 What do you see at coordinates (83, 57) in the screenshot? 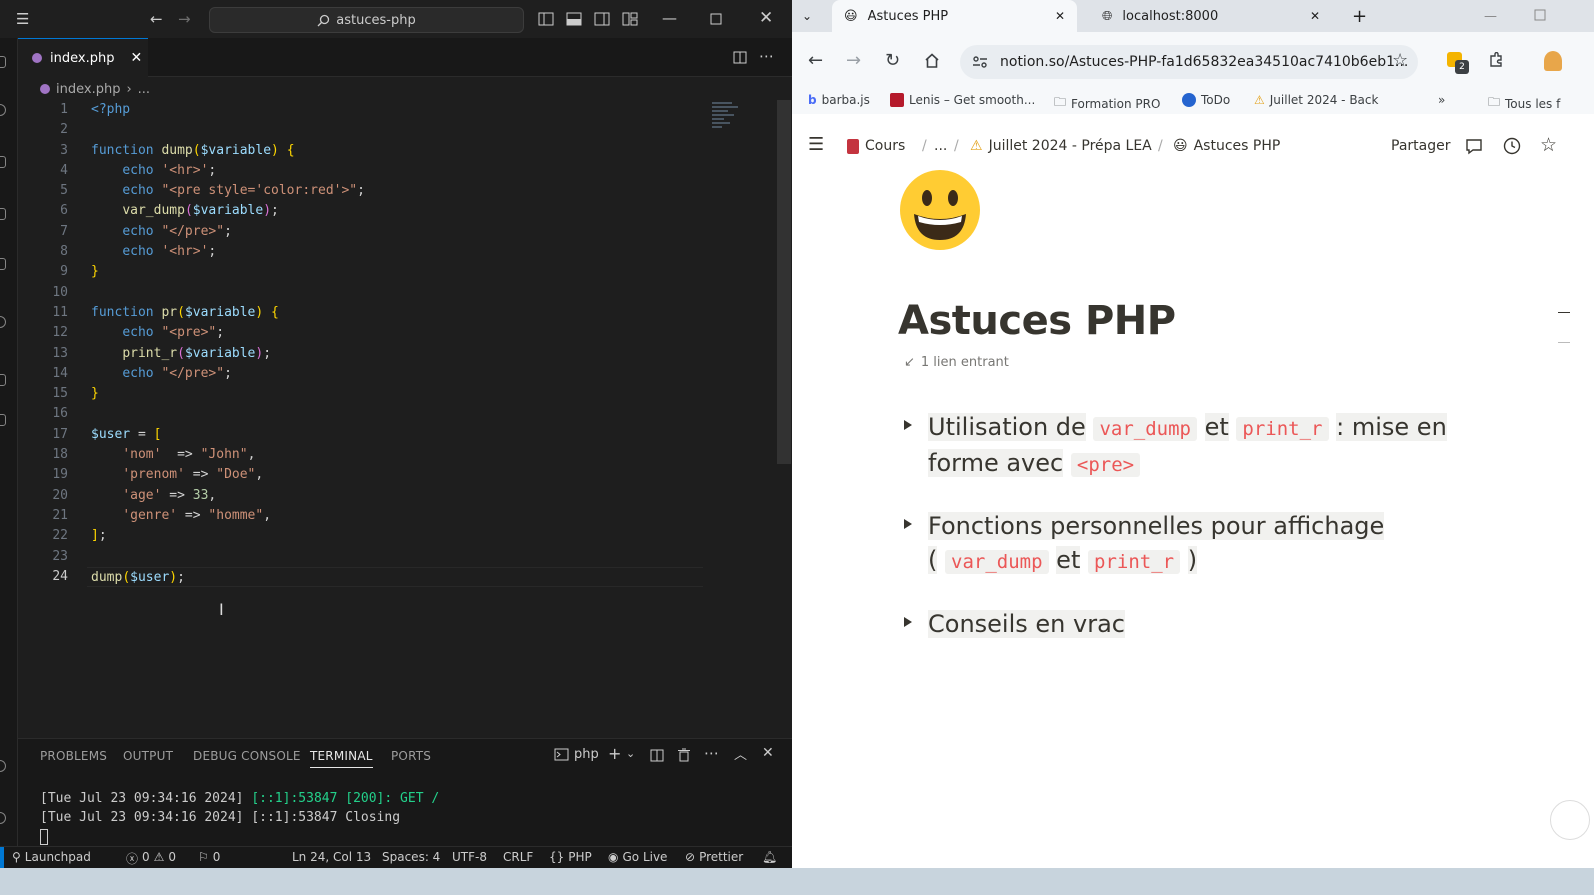
I see `tab-index-php: index.php ✕` at bounding box center [83, 57].